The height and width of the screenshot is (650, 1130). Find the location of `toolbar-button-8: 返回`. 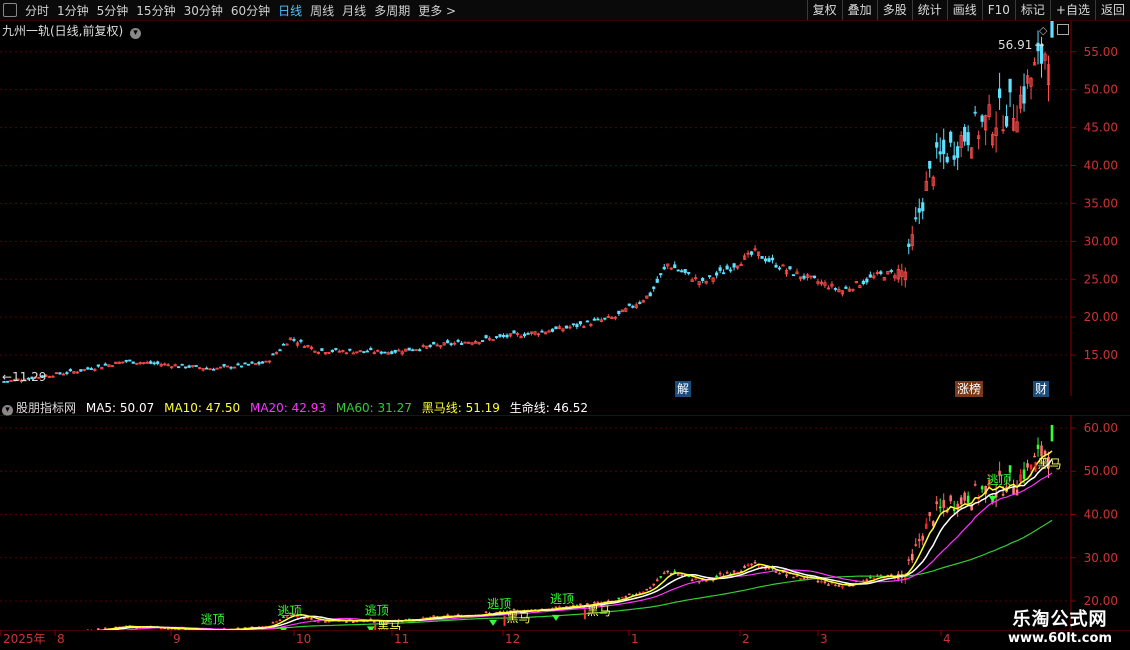

toolbar-button-8: 返回 is located at coordinates (1112, 10).